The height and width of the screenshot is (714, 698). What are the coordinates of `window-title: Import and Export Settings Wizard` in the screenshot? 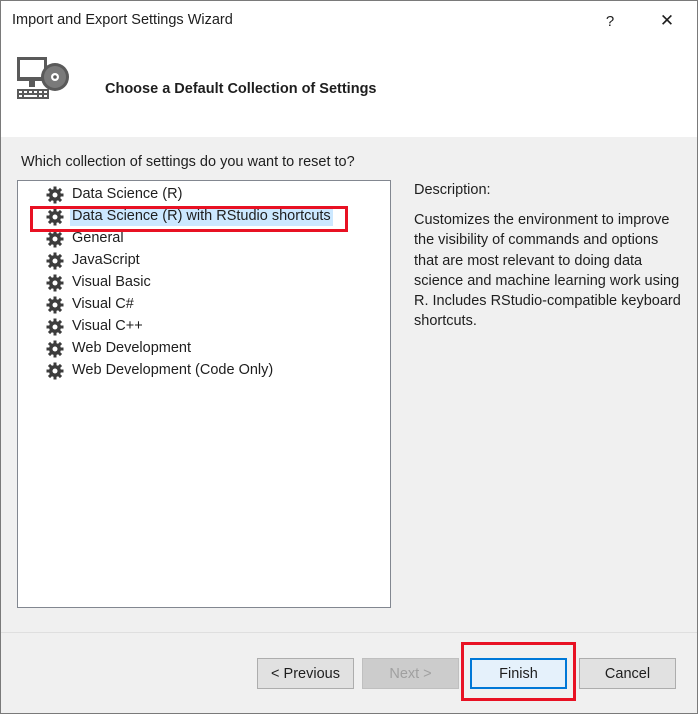 It's located at (122, 20).